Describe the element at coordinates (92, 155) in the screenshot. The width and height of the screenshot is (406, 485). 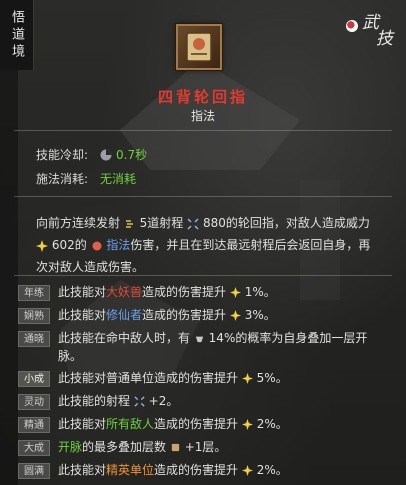
I see `cooldown-row: 技能冷却: 0.7秒` at that location.